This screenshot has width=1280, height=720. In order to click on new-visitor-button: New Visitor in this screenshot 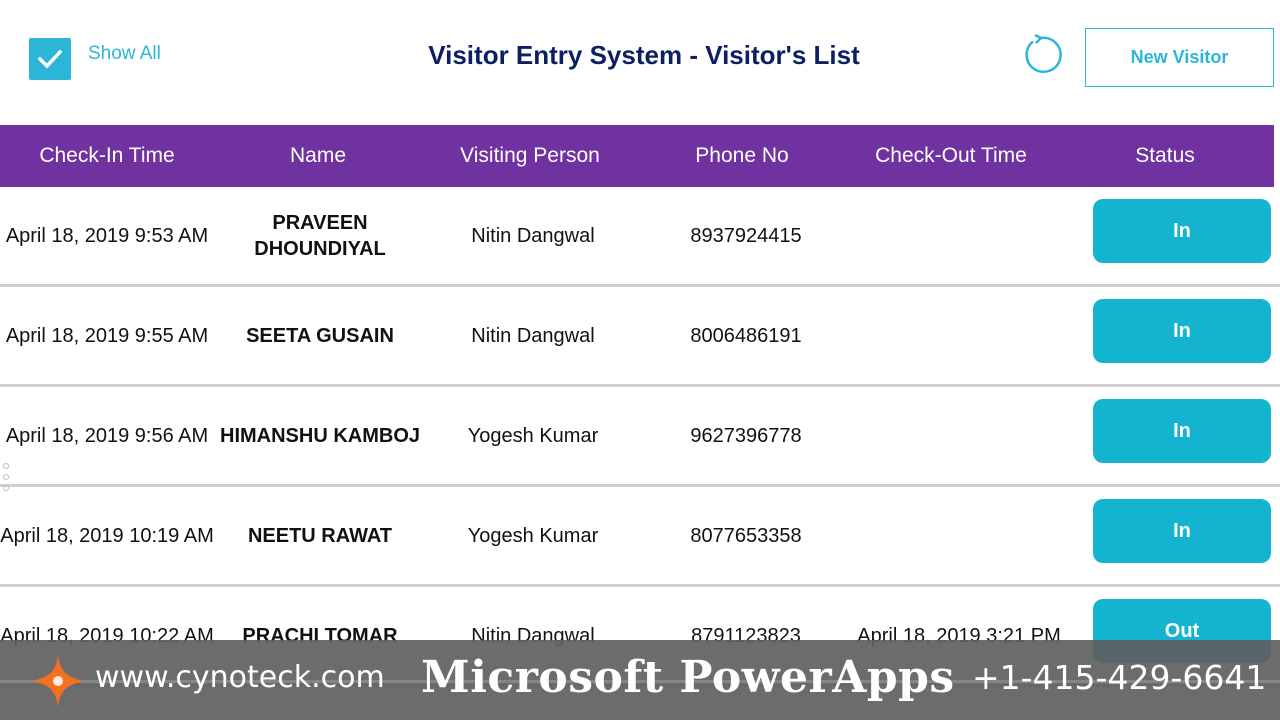, I will do `click(1179, 57)`.